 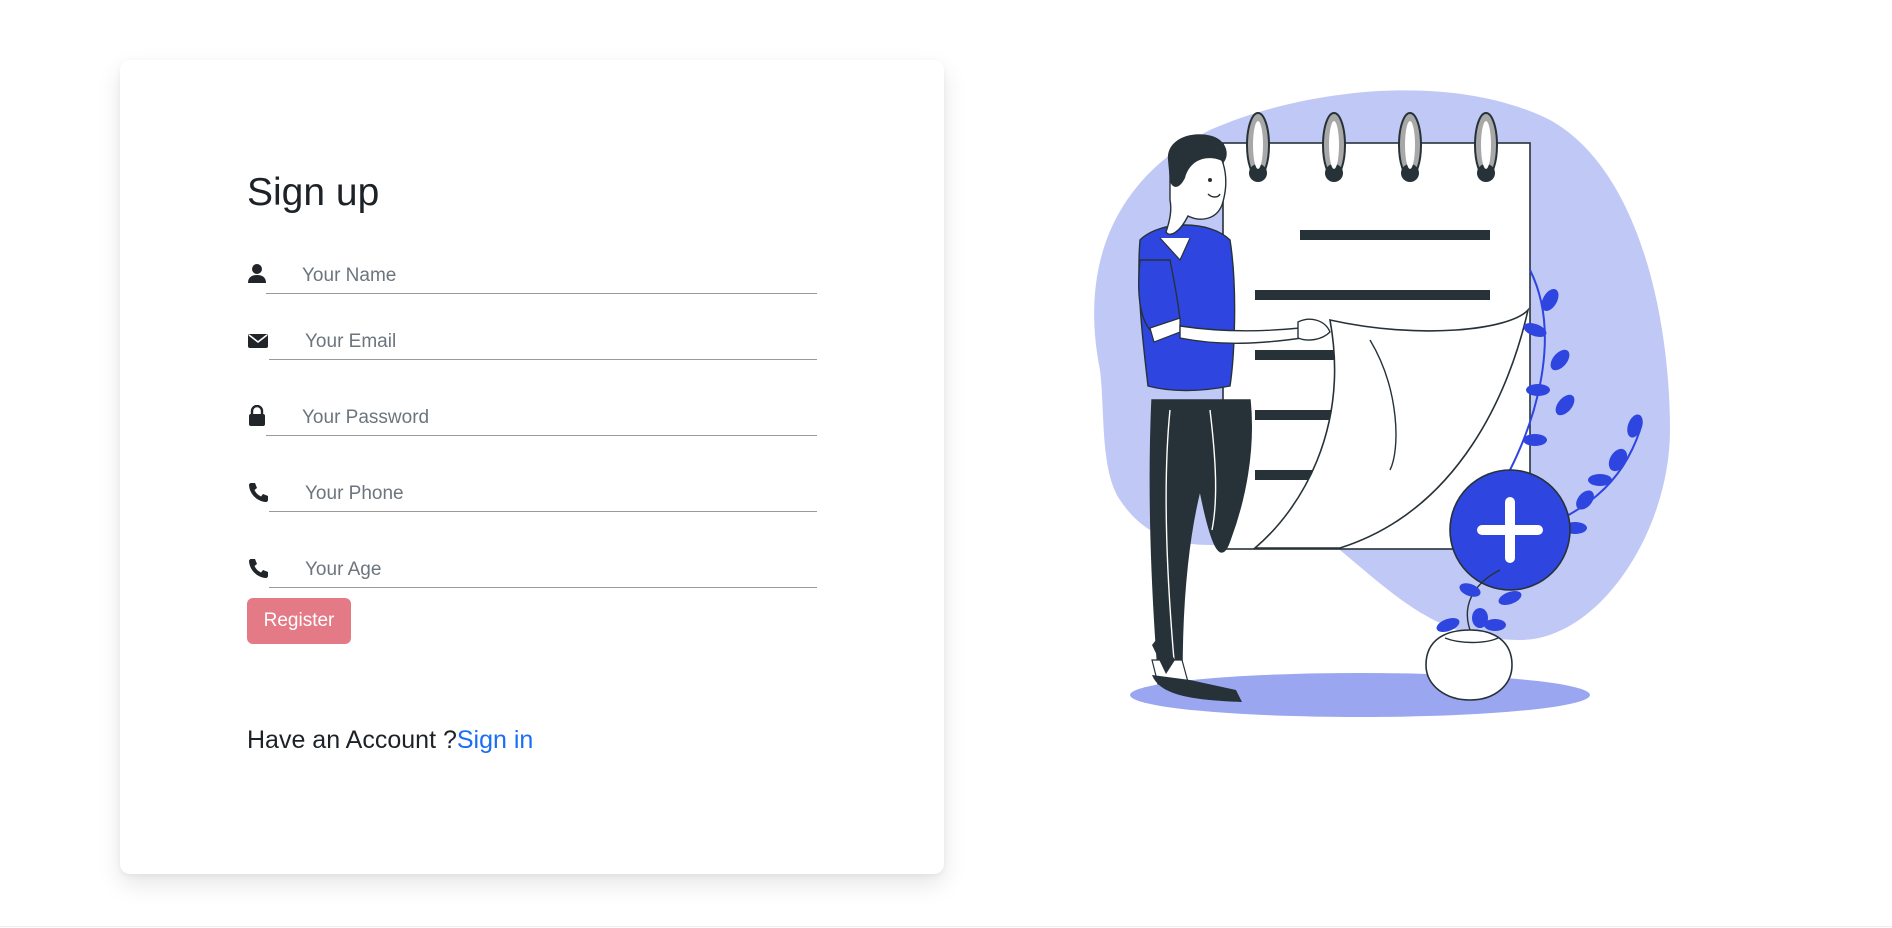 I want to click on account-prompt-text: Have an Account ?, so click(x=352, y=740).